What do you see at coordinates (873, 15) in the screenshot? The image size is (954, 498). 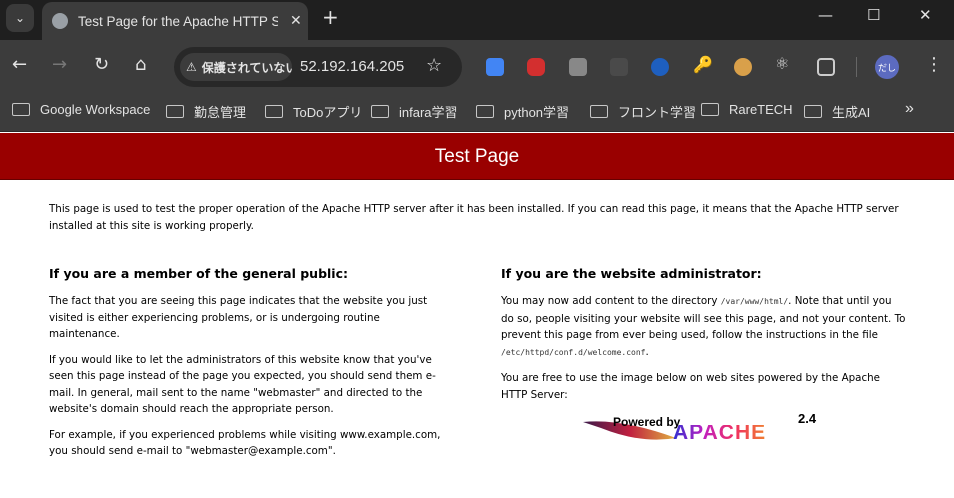 I see `maximize-button: ☐` at bounding box center [873, 15].